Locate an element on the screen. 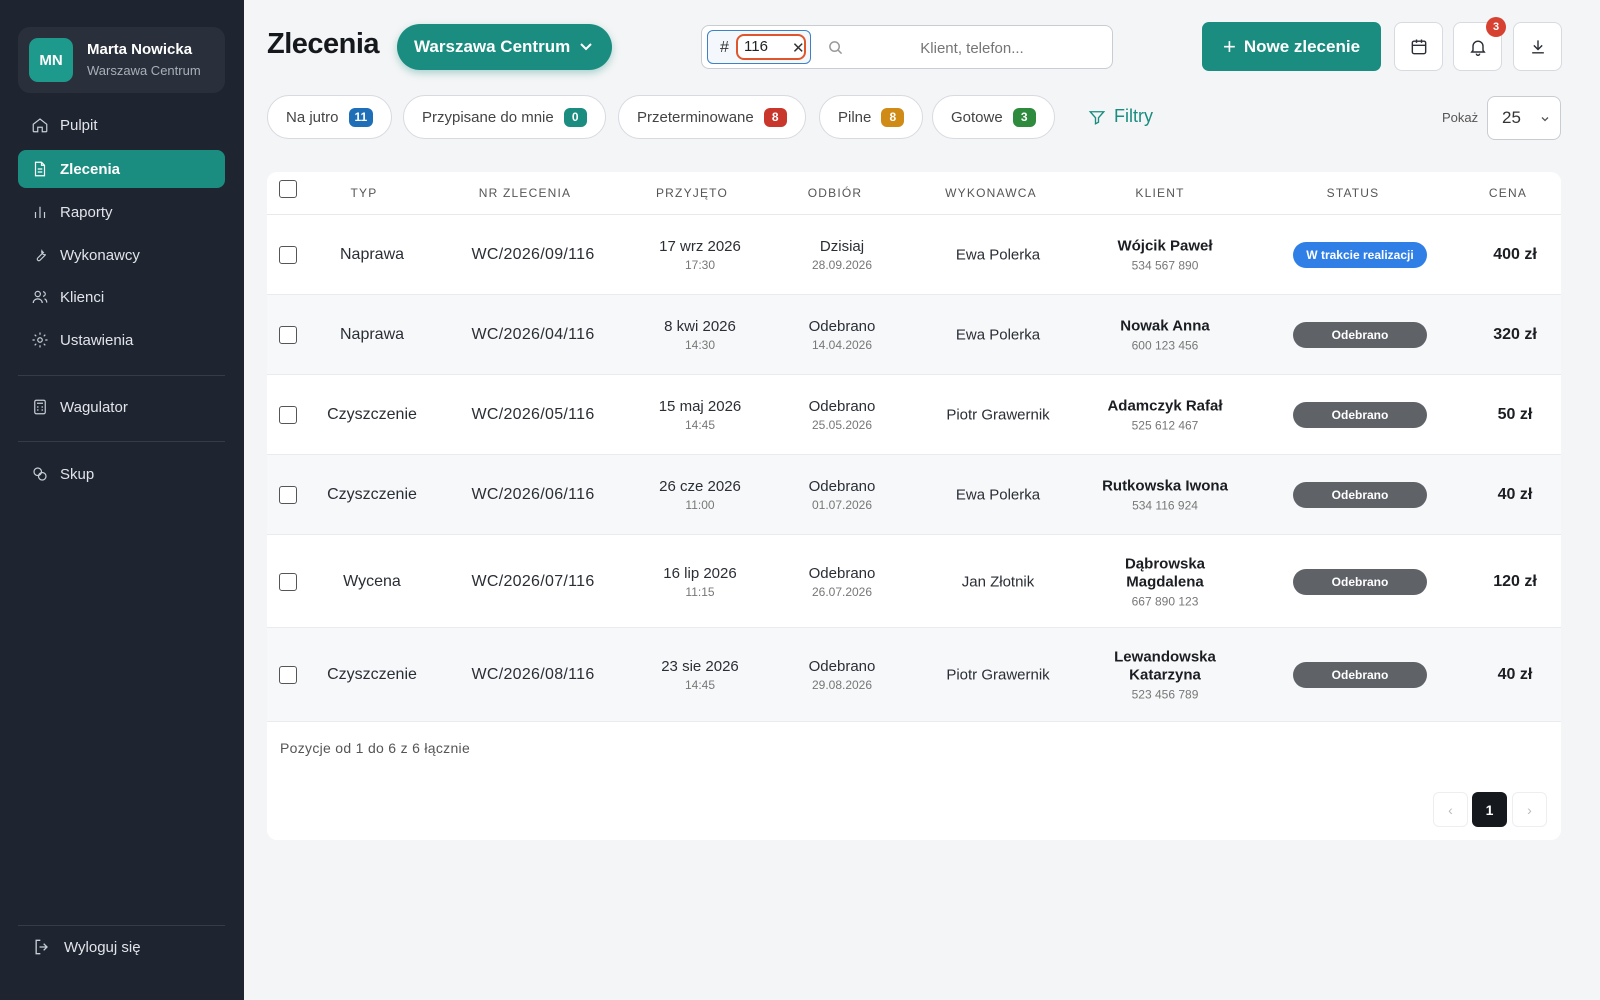  sidebar-item-klienci: Klienci is located at coordinates (121, 297).